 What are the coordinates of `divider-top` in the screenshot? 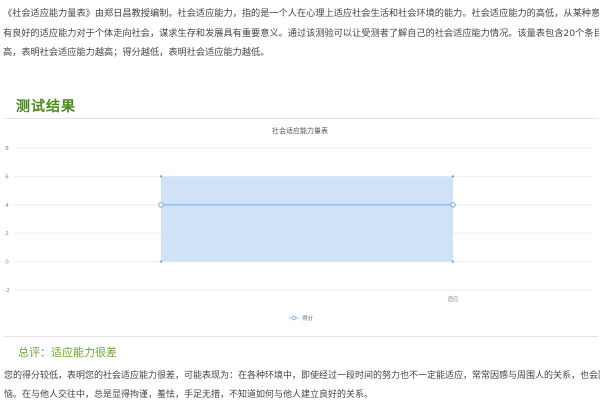 It's located at (301, 118).